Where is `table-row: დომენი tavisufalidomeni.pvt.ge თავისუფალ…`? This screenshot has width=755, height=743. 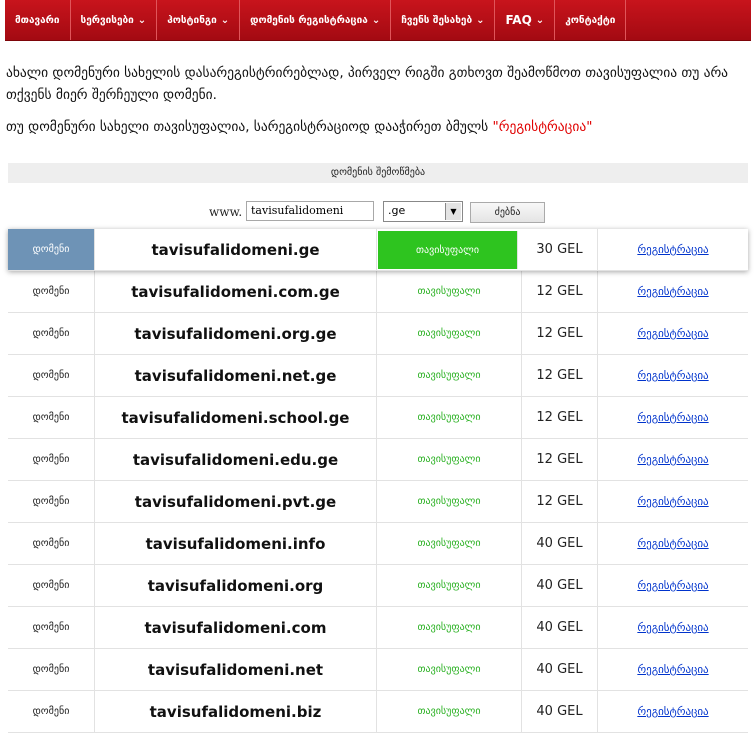 table-row: დომენი tavisufalidomeni.pvt.ge თავისუფალ… is located at coordinates (378, 502).